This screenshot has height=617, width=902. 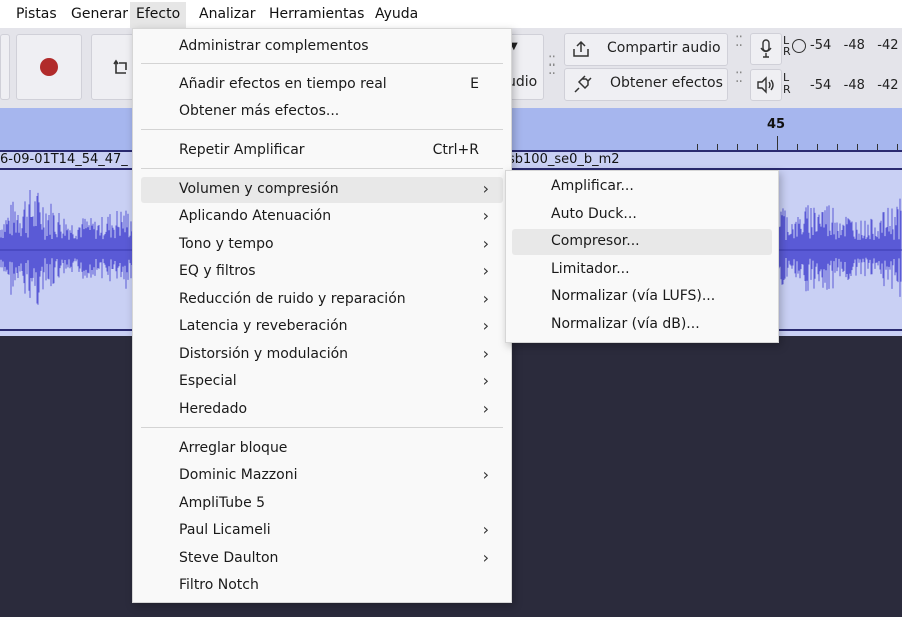 I want to click on menu-analizar: Analizar, so click(x=227, y=14).